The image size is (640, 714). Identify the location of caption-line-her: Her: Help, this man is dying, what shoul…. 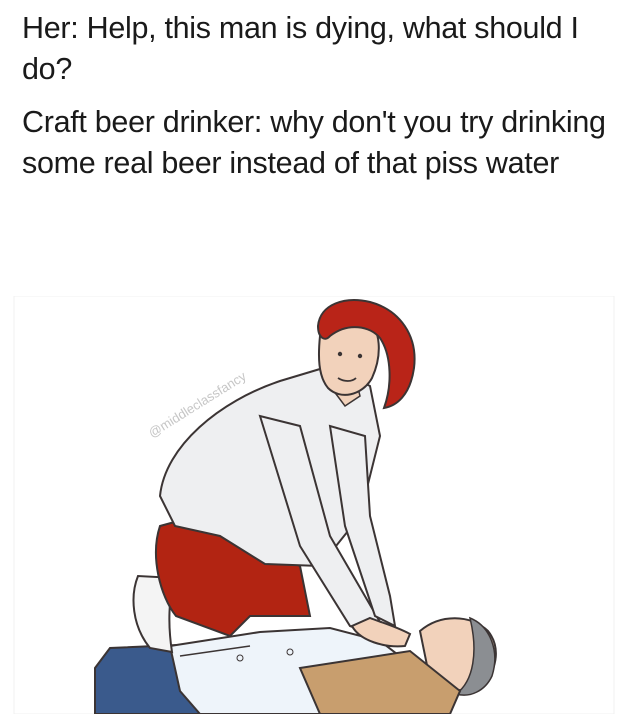
(300, 48).